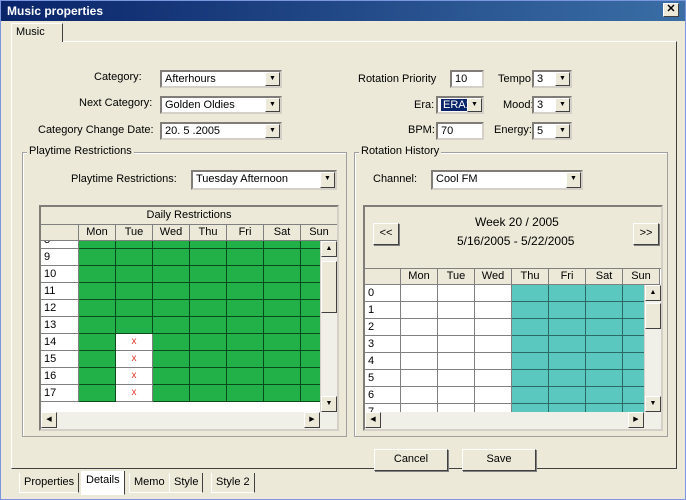 This screenshot has width=686, height=500. I want to click on close-button: ✕, so click(671, 10).